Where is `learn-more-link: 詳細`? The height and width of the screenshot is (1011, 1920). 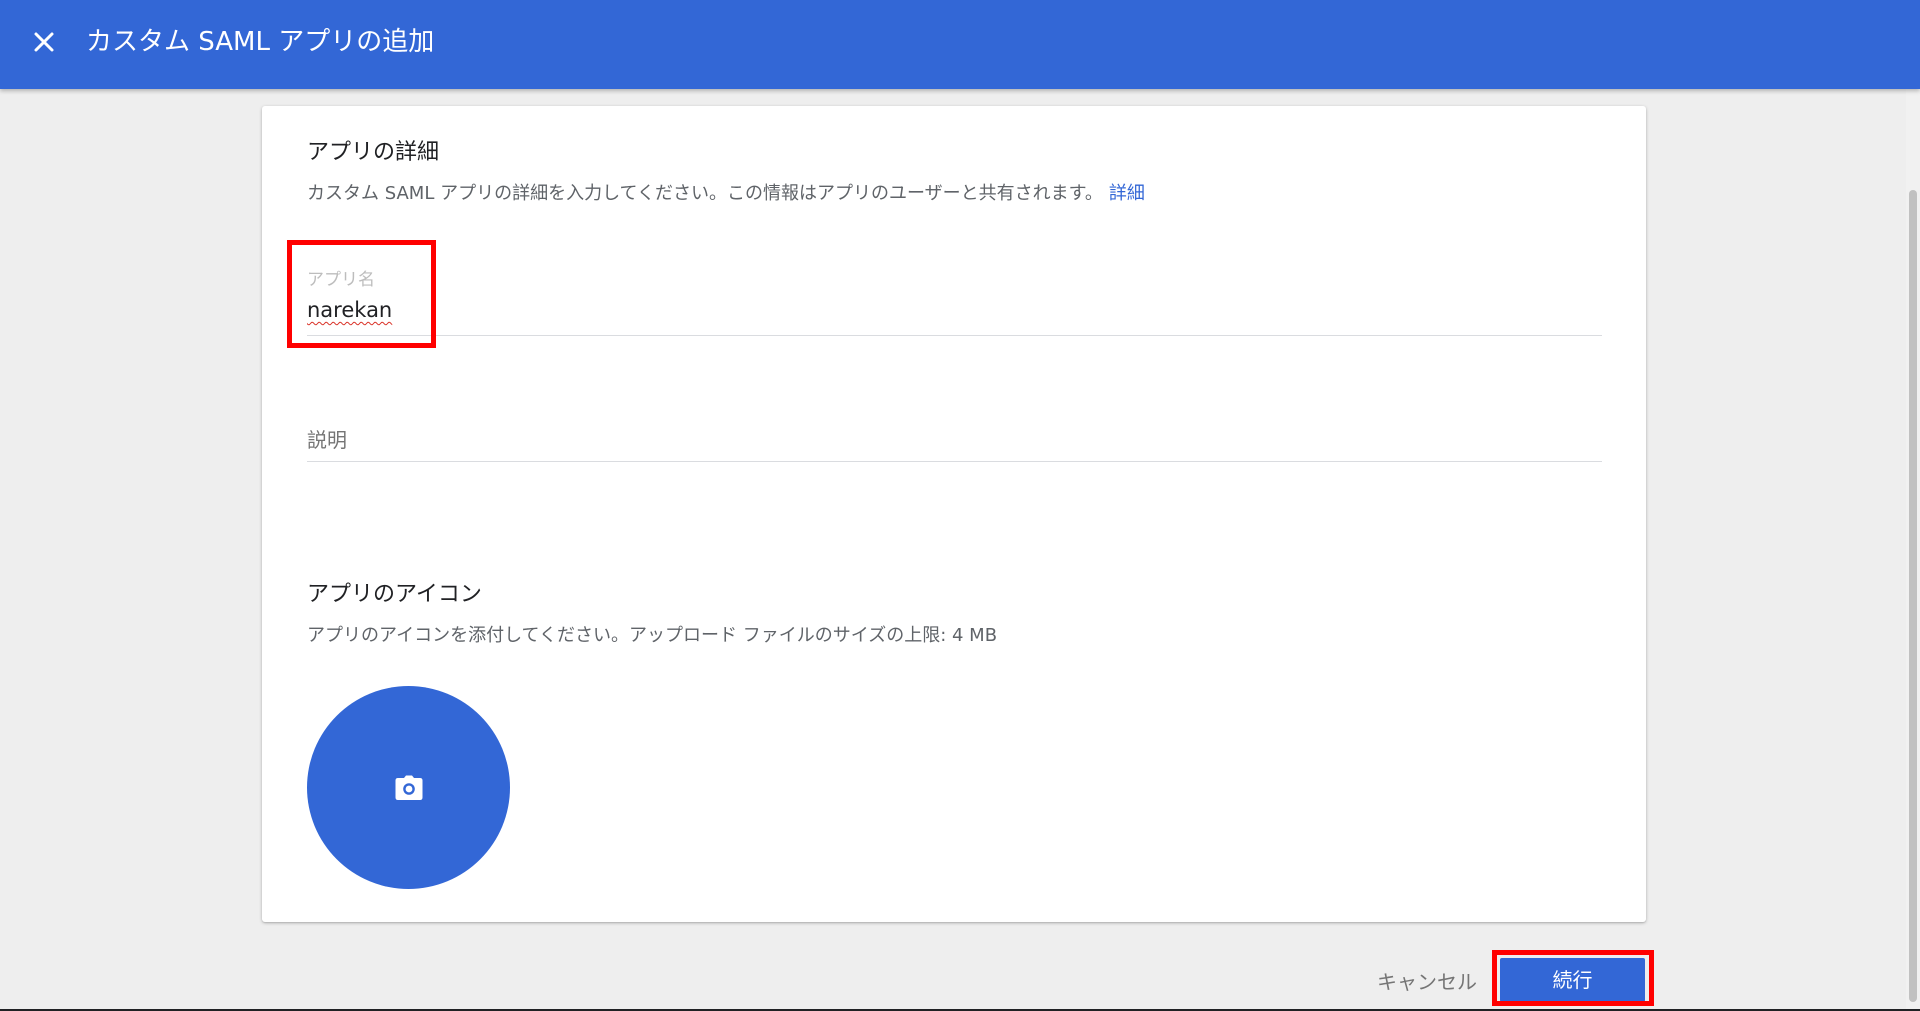 learn-more-link: 詳細 is located at coordinates (1127, 193).